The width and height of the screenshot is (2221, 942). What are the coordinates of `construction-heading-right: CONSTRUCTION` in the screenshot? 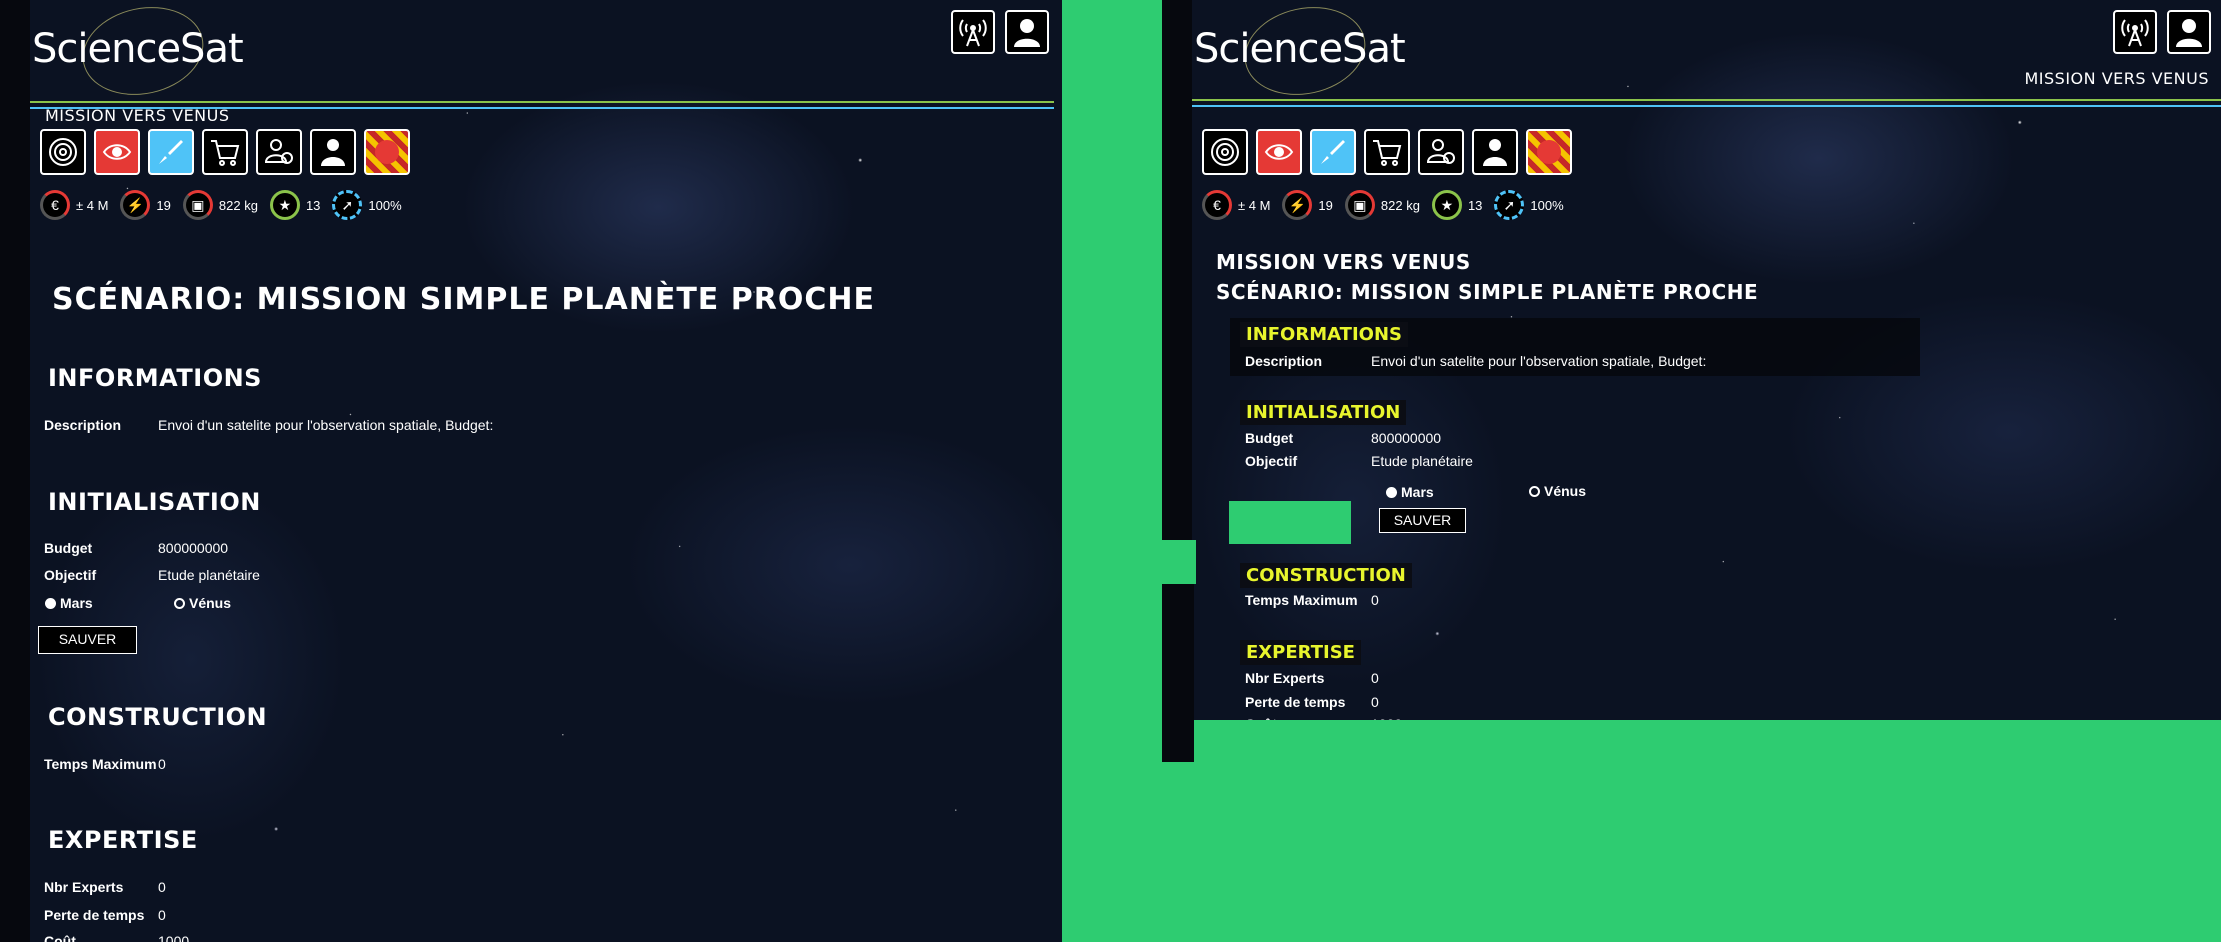 It's located at (1326, 575).